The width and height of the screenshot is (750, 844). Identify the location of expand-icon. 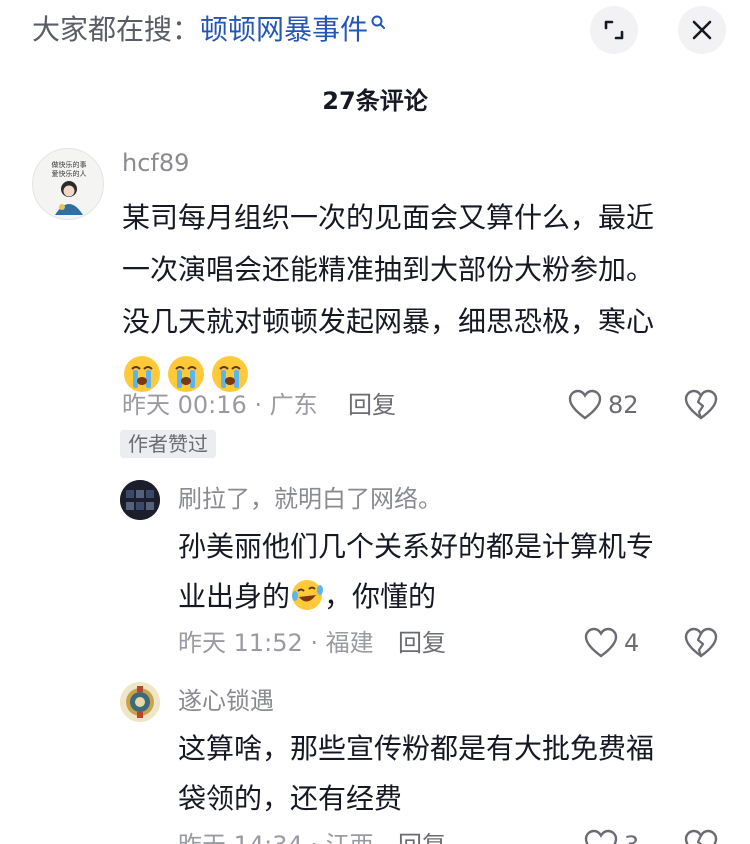
(614, 30).